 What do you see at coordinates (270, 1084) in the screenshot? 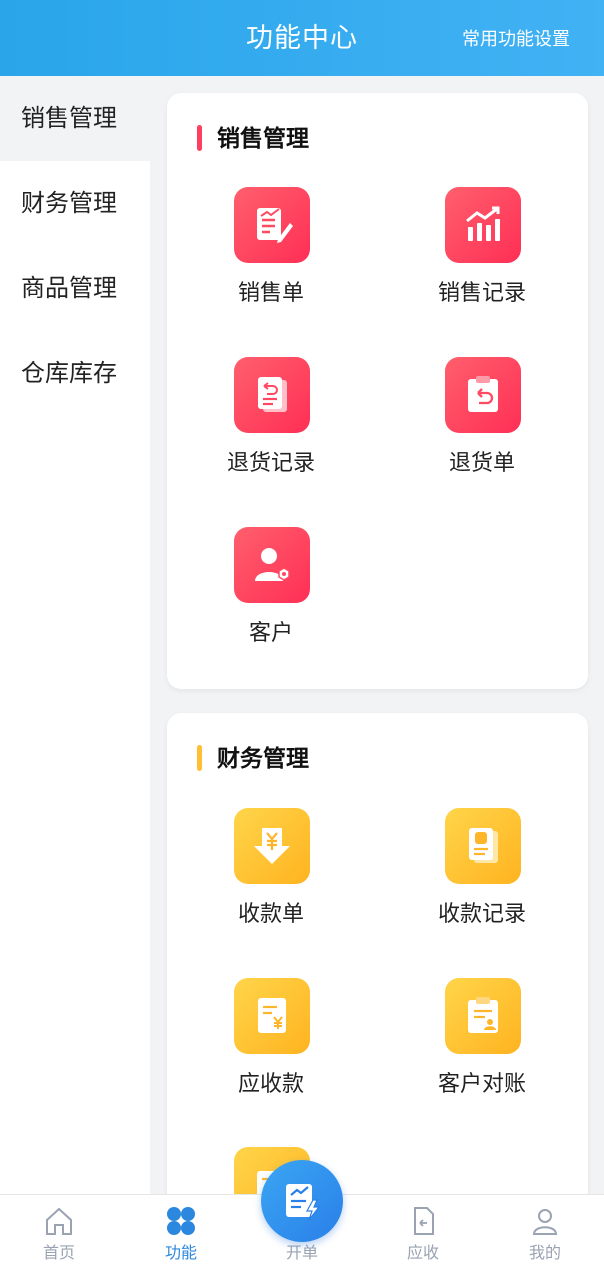
I see `tile-label: 应收款` at bounding box center [270, 1084].